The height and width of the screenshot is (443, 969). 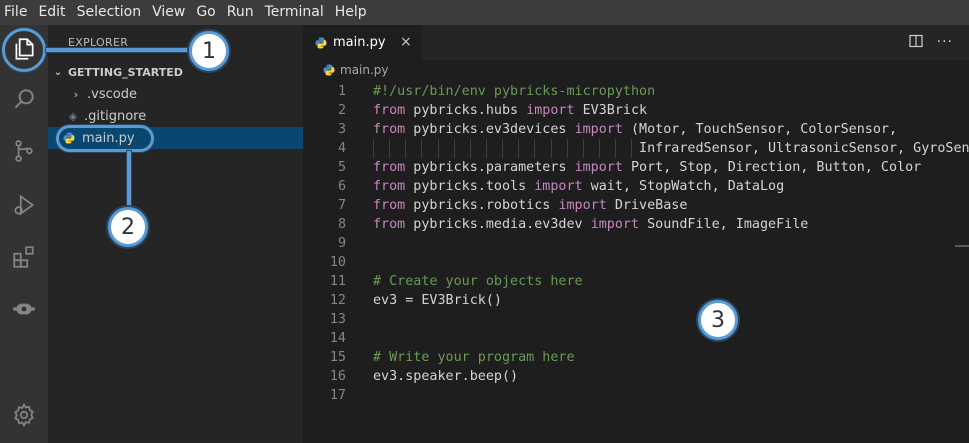 What do you see at coordinates (24, 50) in the screenshot?
I see `callout-ring-explorer` at bounding box center [24, 50].